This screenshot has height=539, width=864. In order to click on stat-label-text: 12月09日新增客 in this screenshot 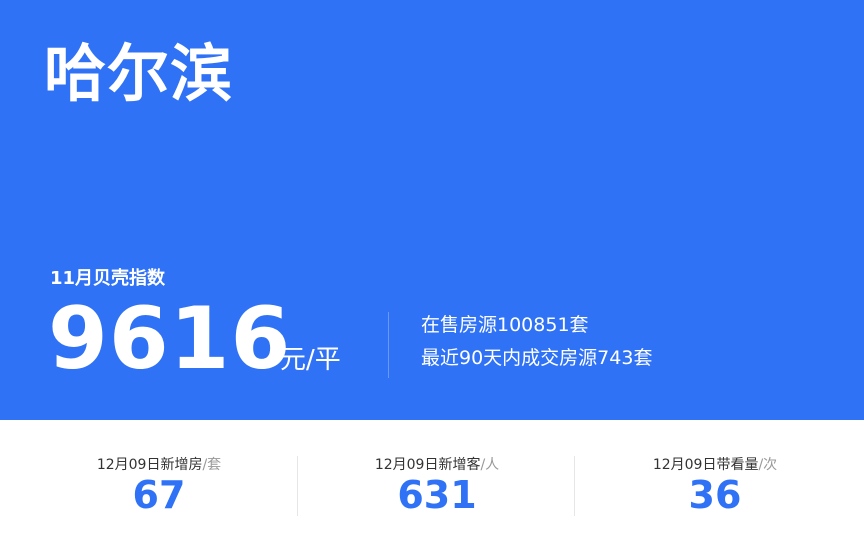, I will do `click(427, 465)`.